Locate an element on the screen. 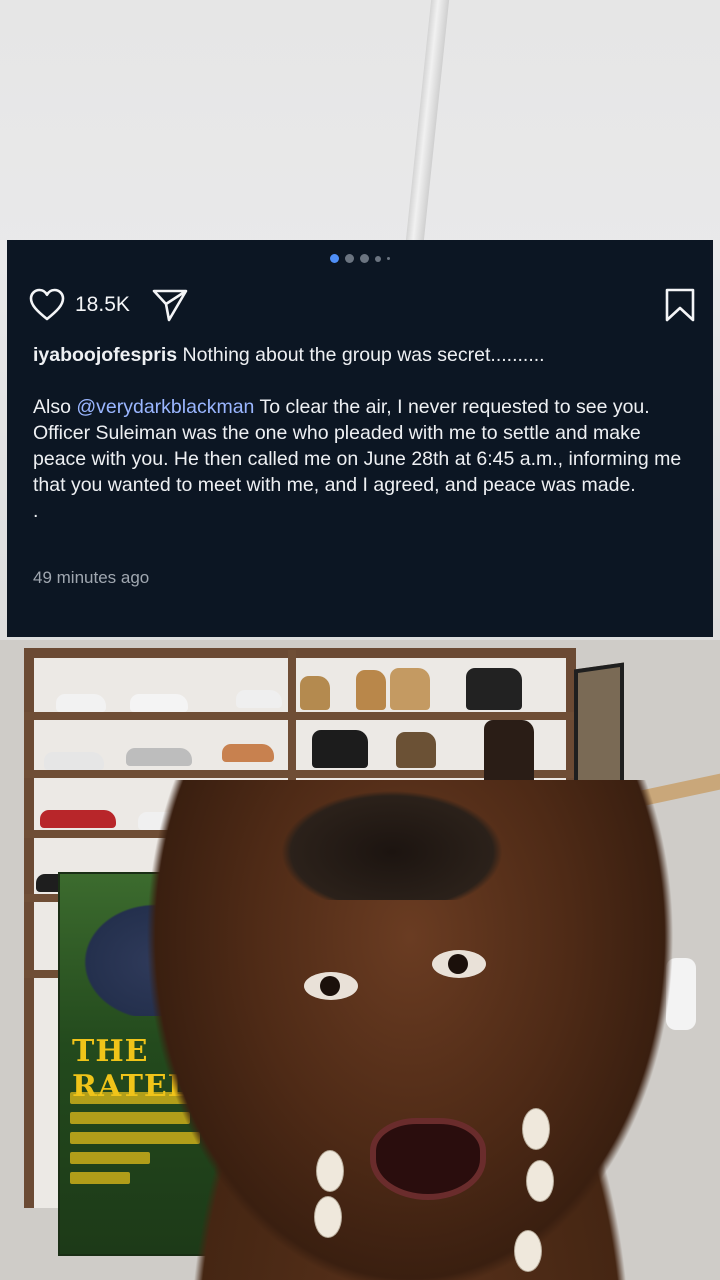 This screenshot has height=1280, width=720. person-hair is located at coordinates (392, 840).